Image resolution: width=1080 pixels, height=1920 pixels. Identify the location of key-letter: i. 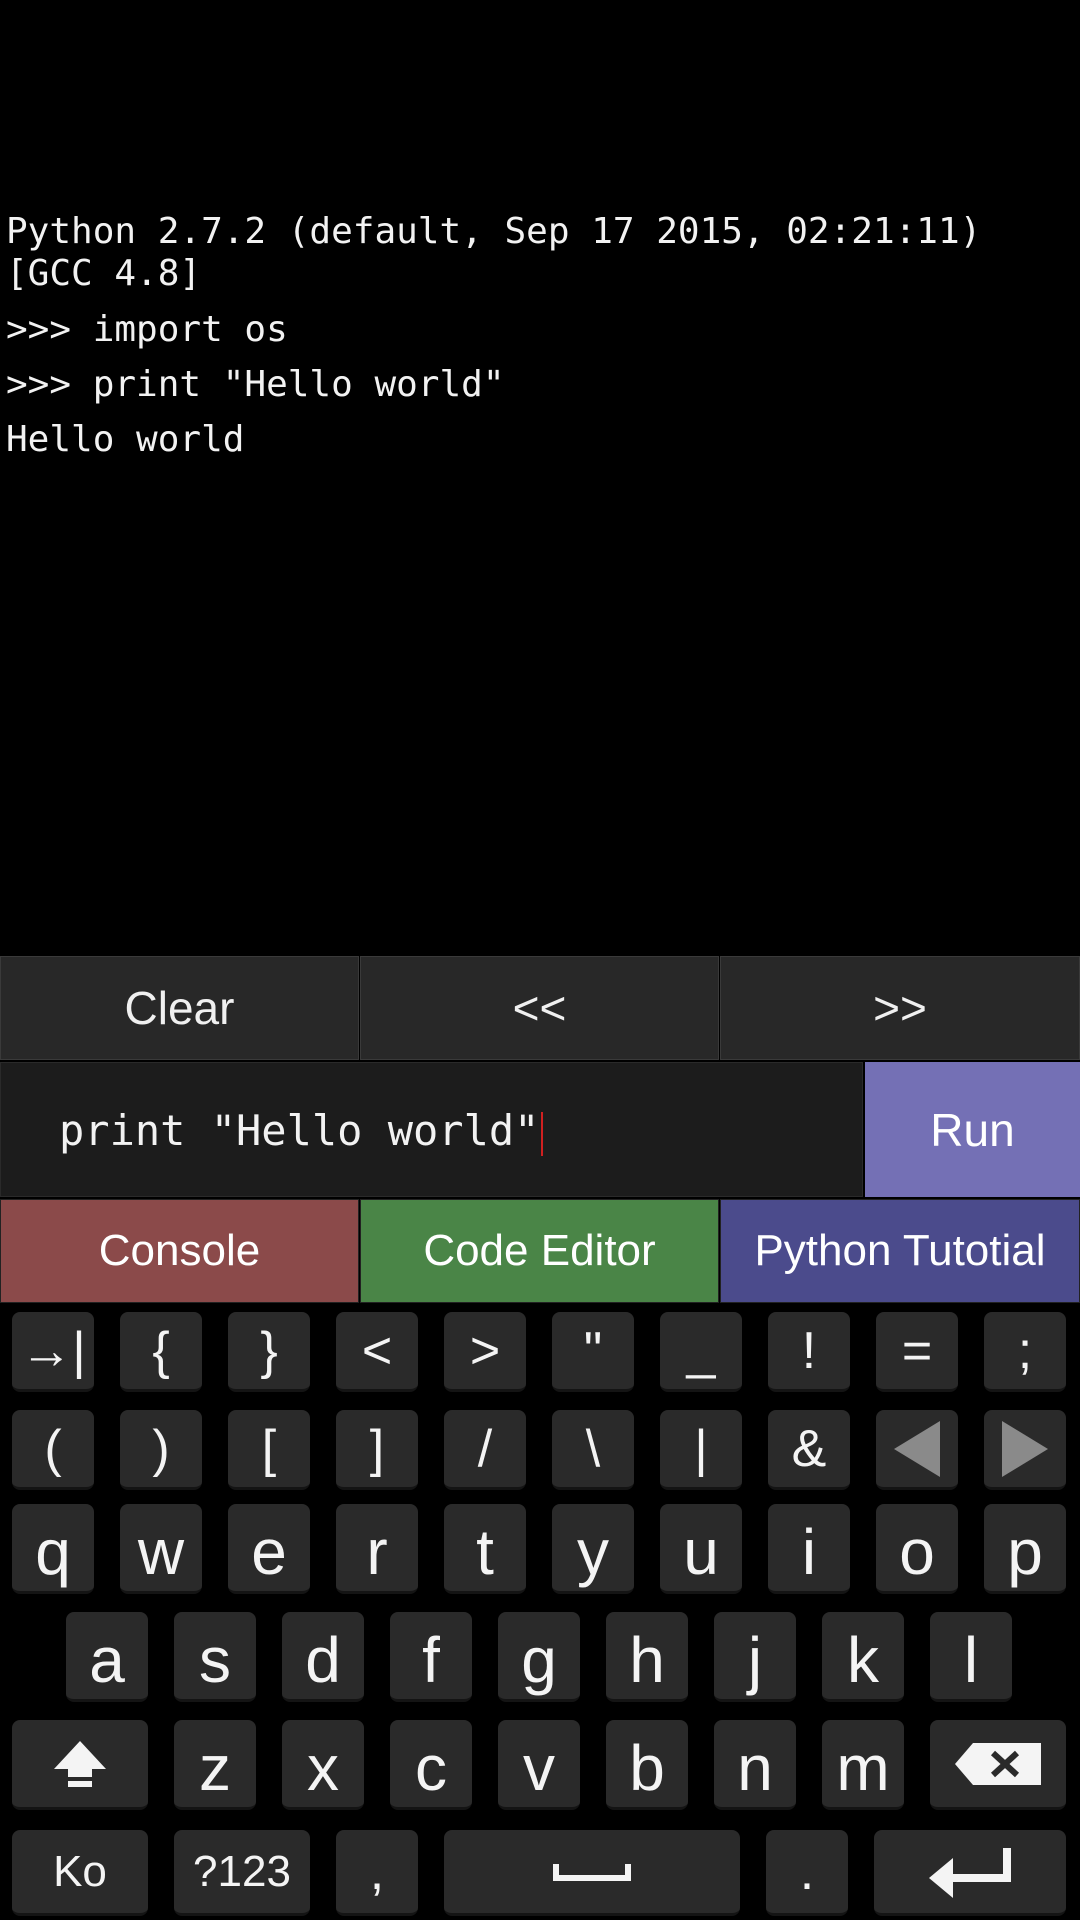
(809, 1549).